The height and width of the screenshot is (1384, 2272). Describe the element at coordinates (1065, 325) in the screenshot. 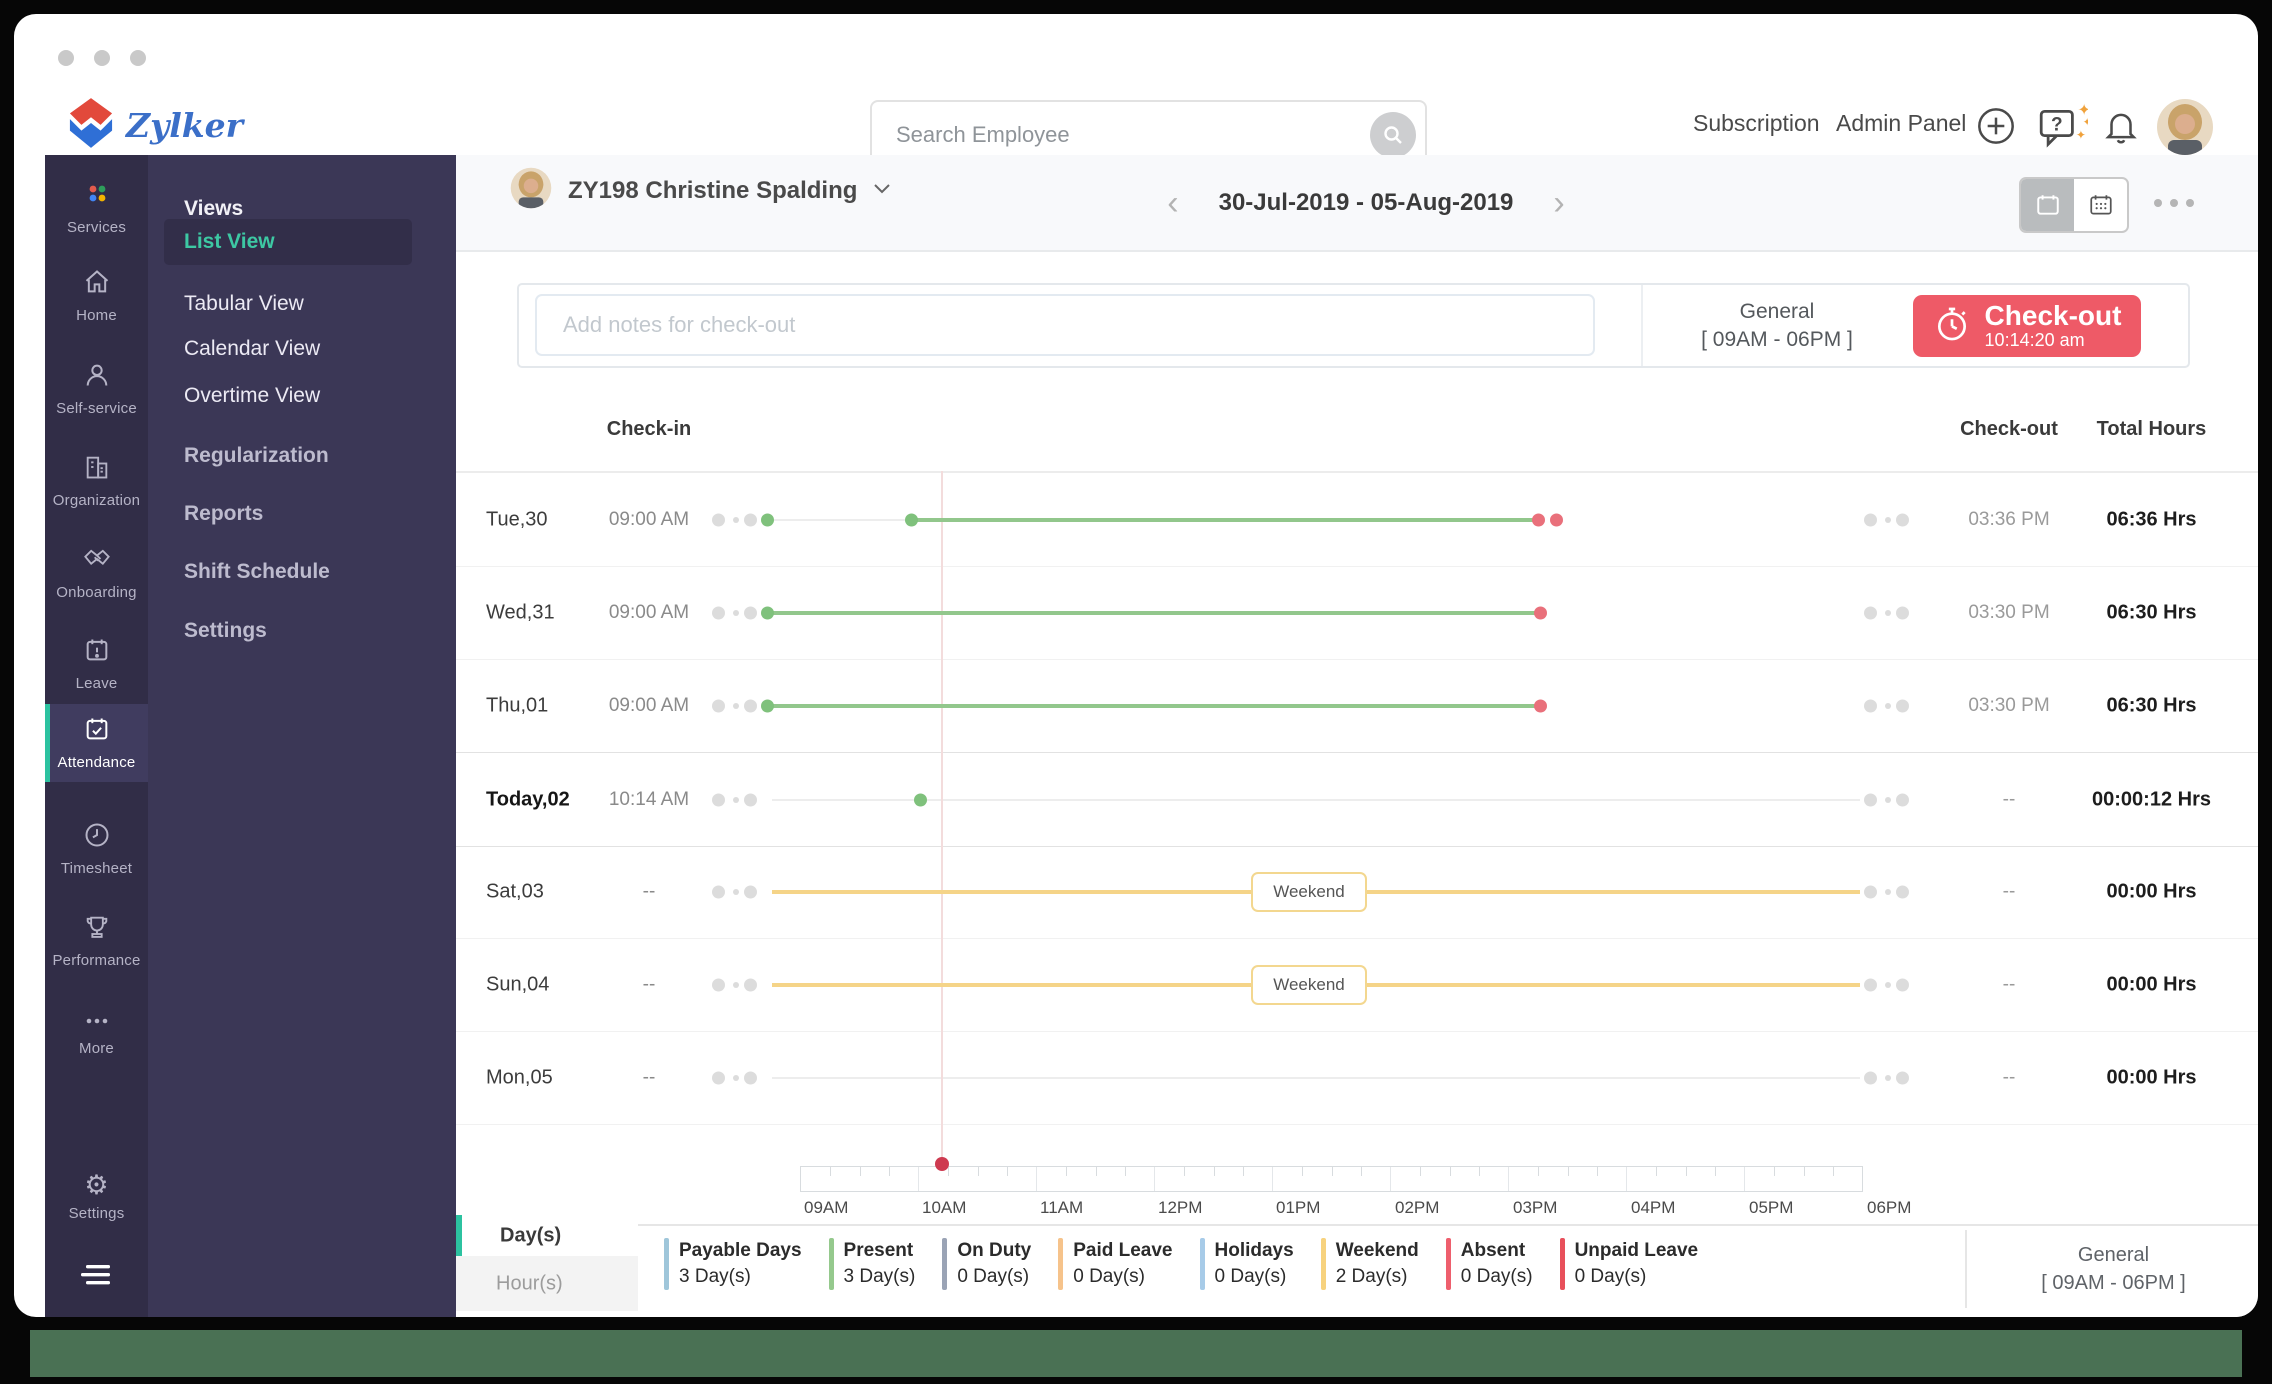

I see `checkout-notes-input` at that location.